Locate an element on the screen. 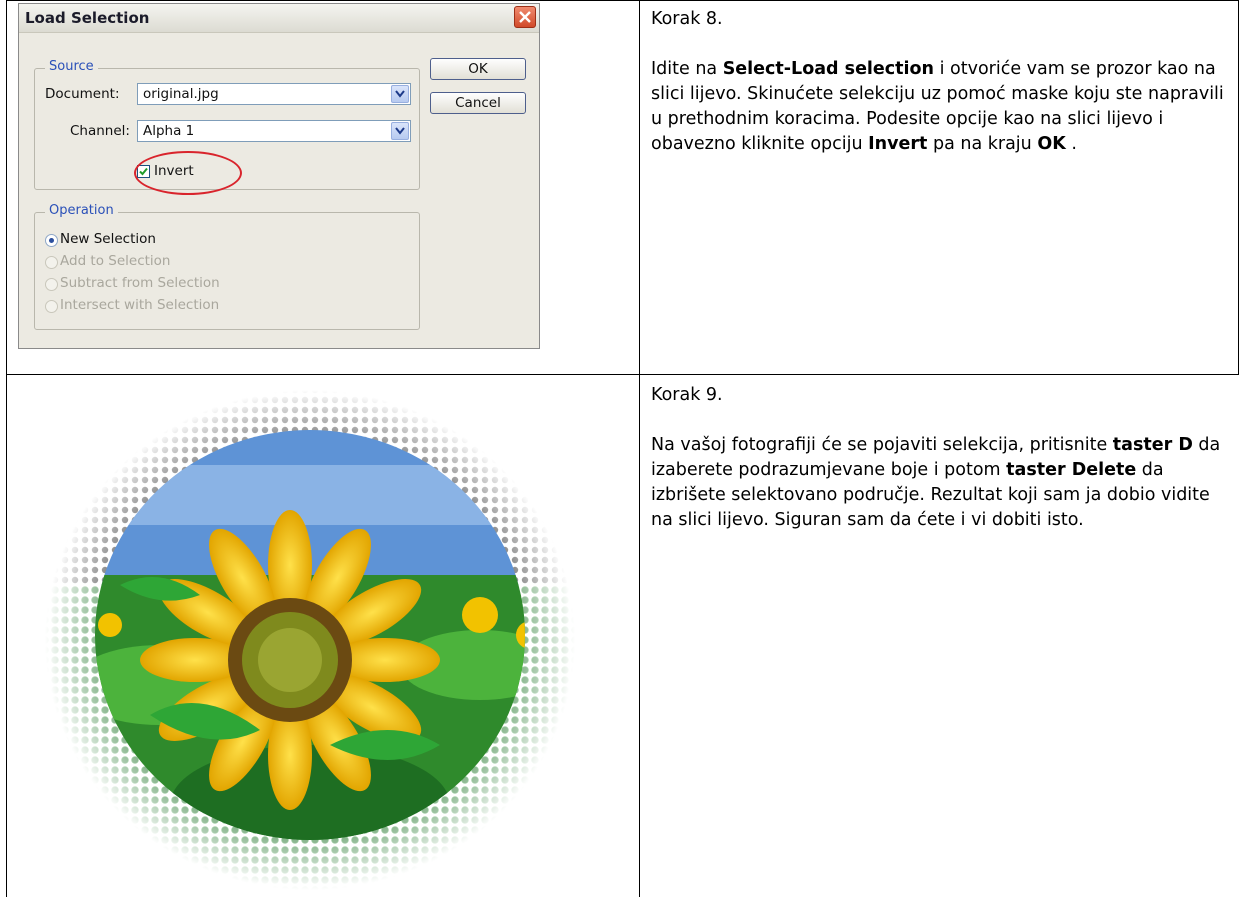 The width and height of the screenshot is (1239, 897). new-selection-label: New Selection is located at coordinates (108, 239).